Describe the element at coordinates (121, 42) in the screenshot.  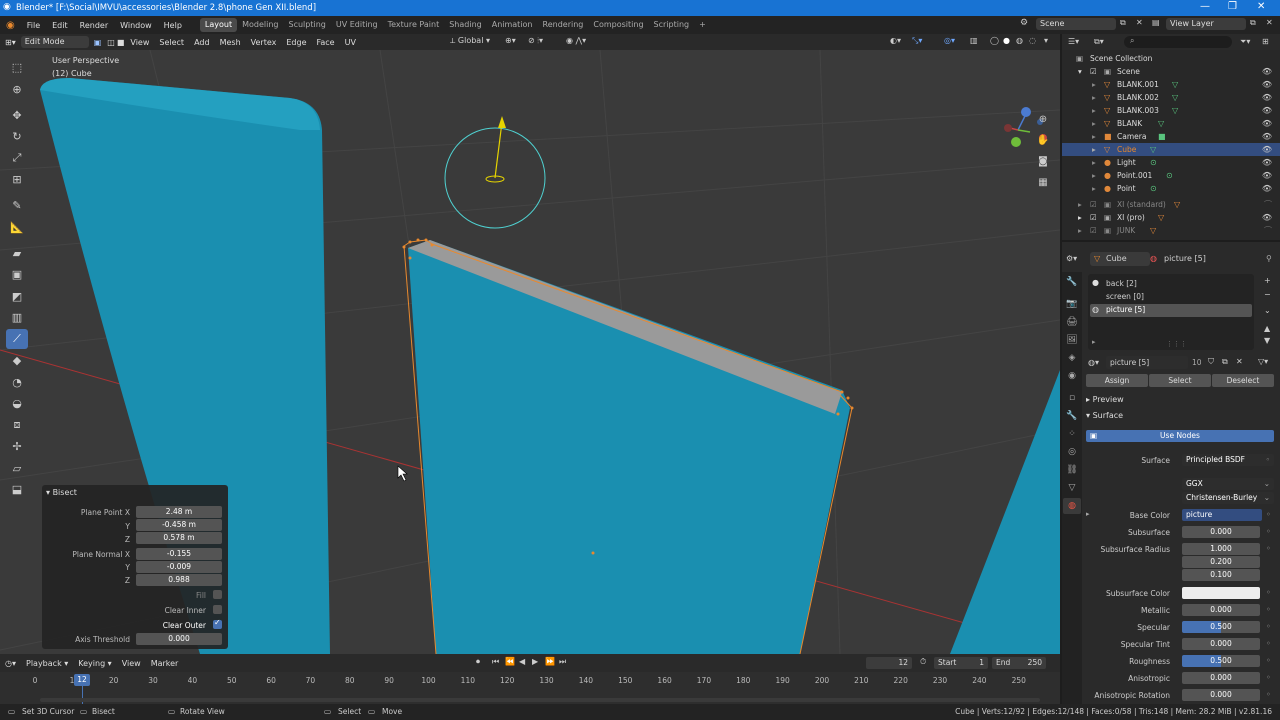
I see `select-mode-face-icon: ■` at that location.